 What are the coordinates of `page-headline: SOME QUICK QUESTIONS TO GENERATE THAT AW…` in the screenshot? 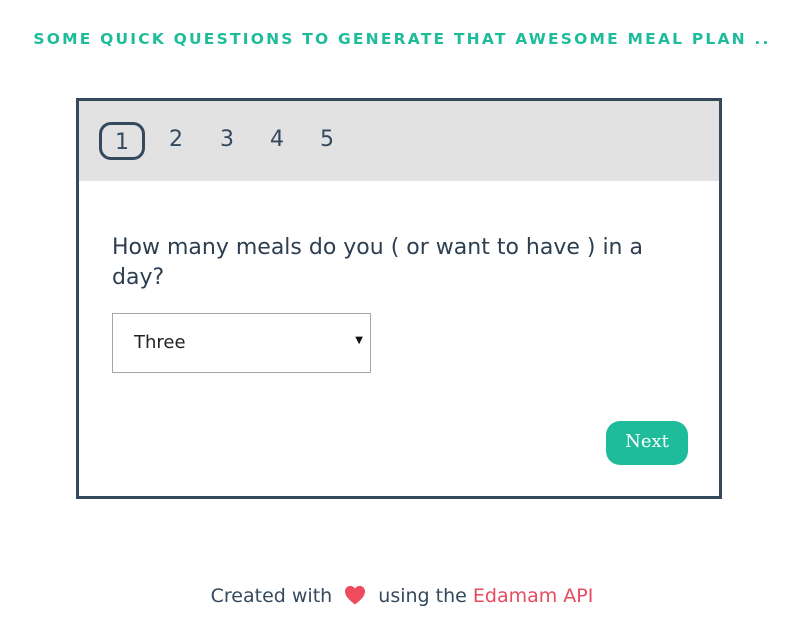 It's located at (402, 39).